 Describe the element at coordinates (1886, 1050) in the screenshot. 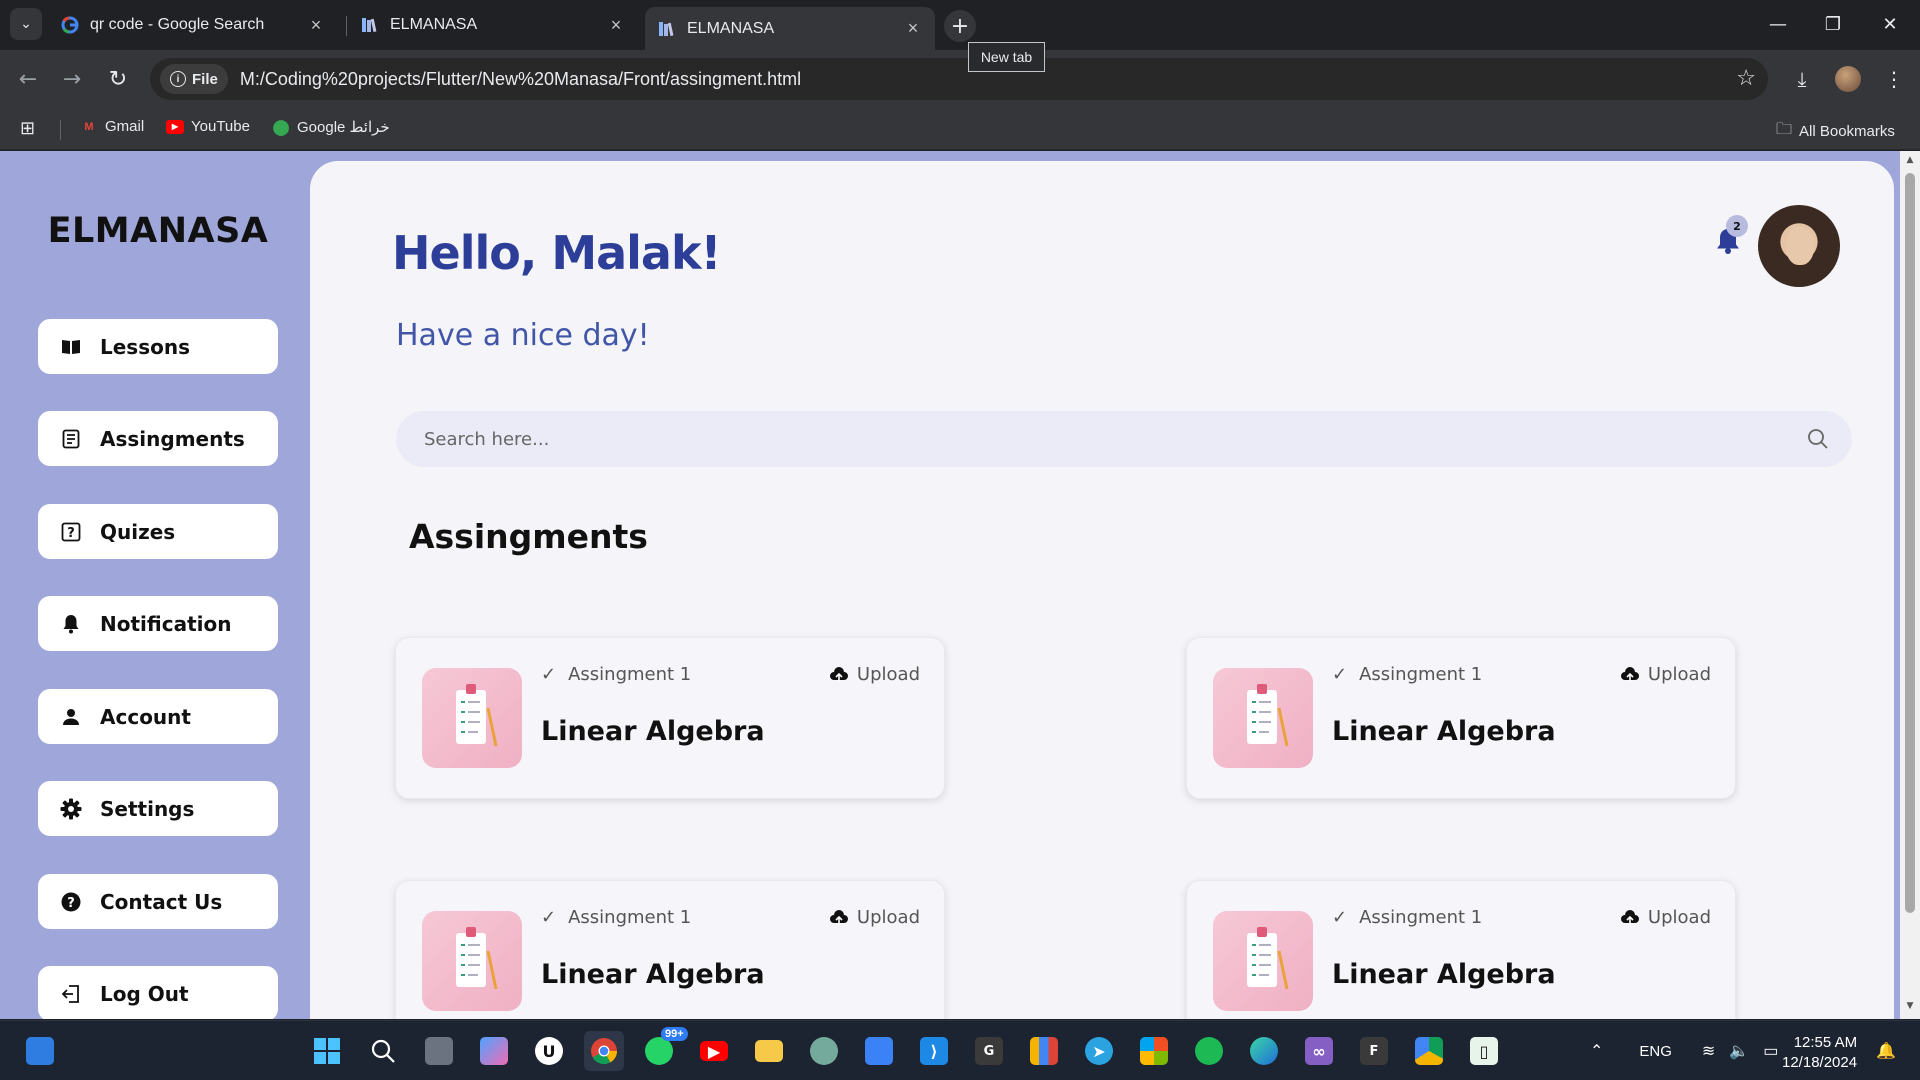

I see `notification-center-button: 🔔` at that location.